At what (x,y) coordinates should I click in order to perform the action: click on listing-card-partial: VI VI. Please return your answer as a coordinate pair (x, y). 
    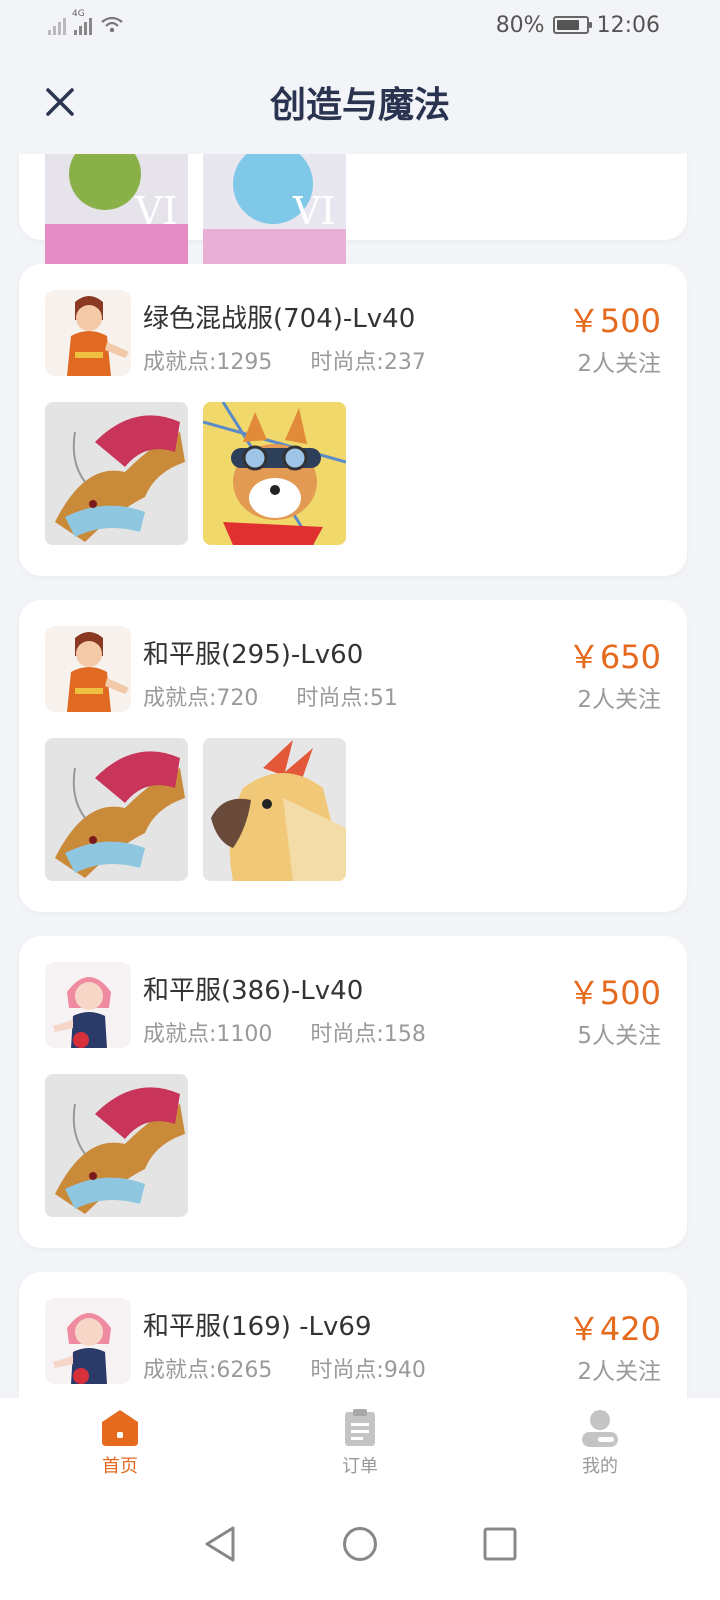
    Looking at the image, I should click on (353, 215).